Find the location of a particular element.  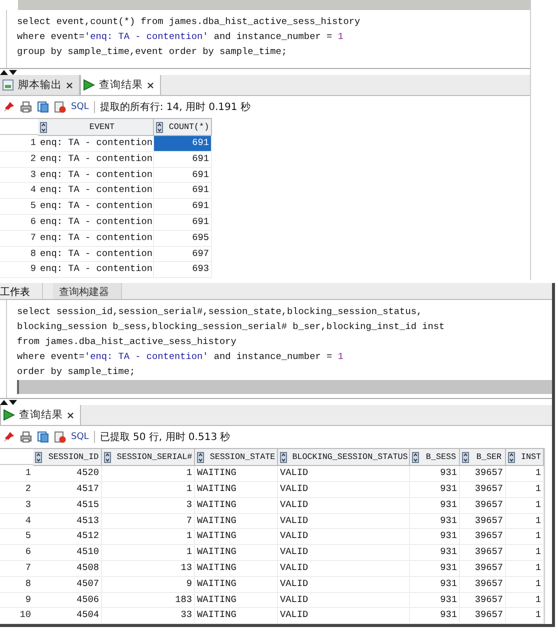

table-cell: 4513 is located at coordinates (67, 522).